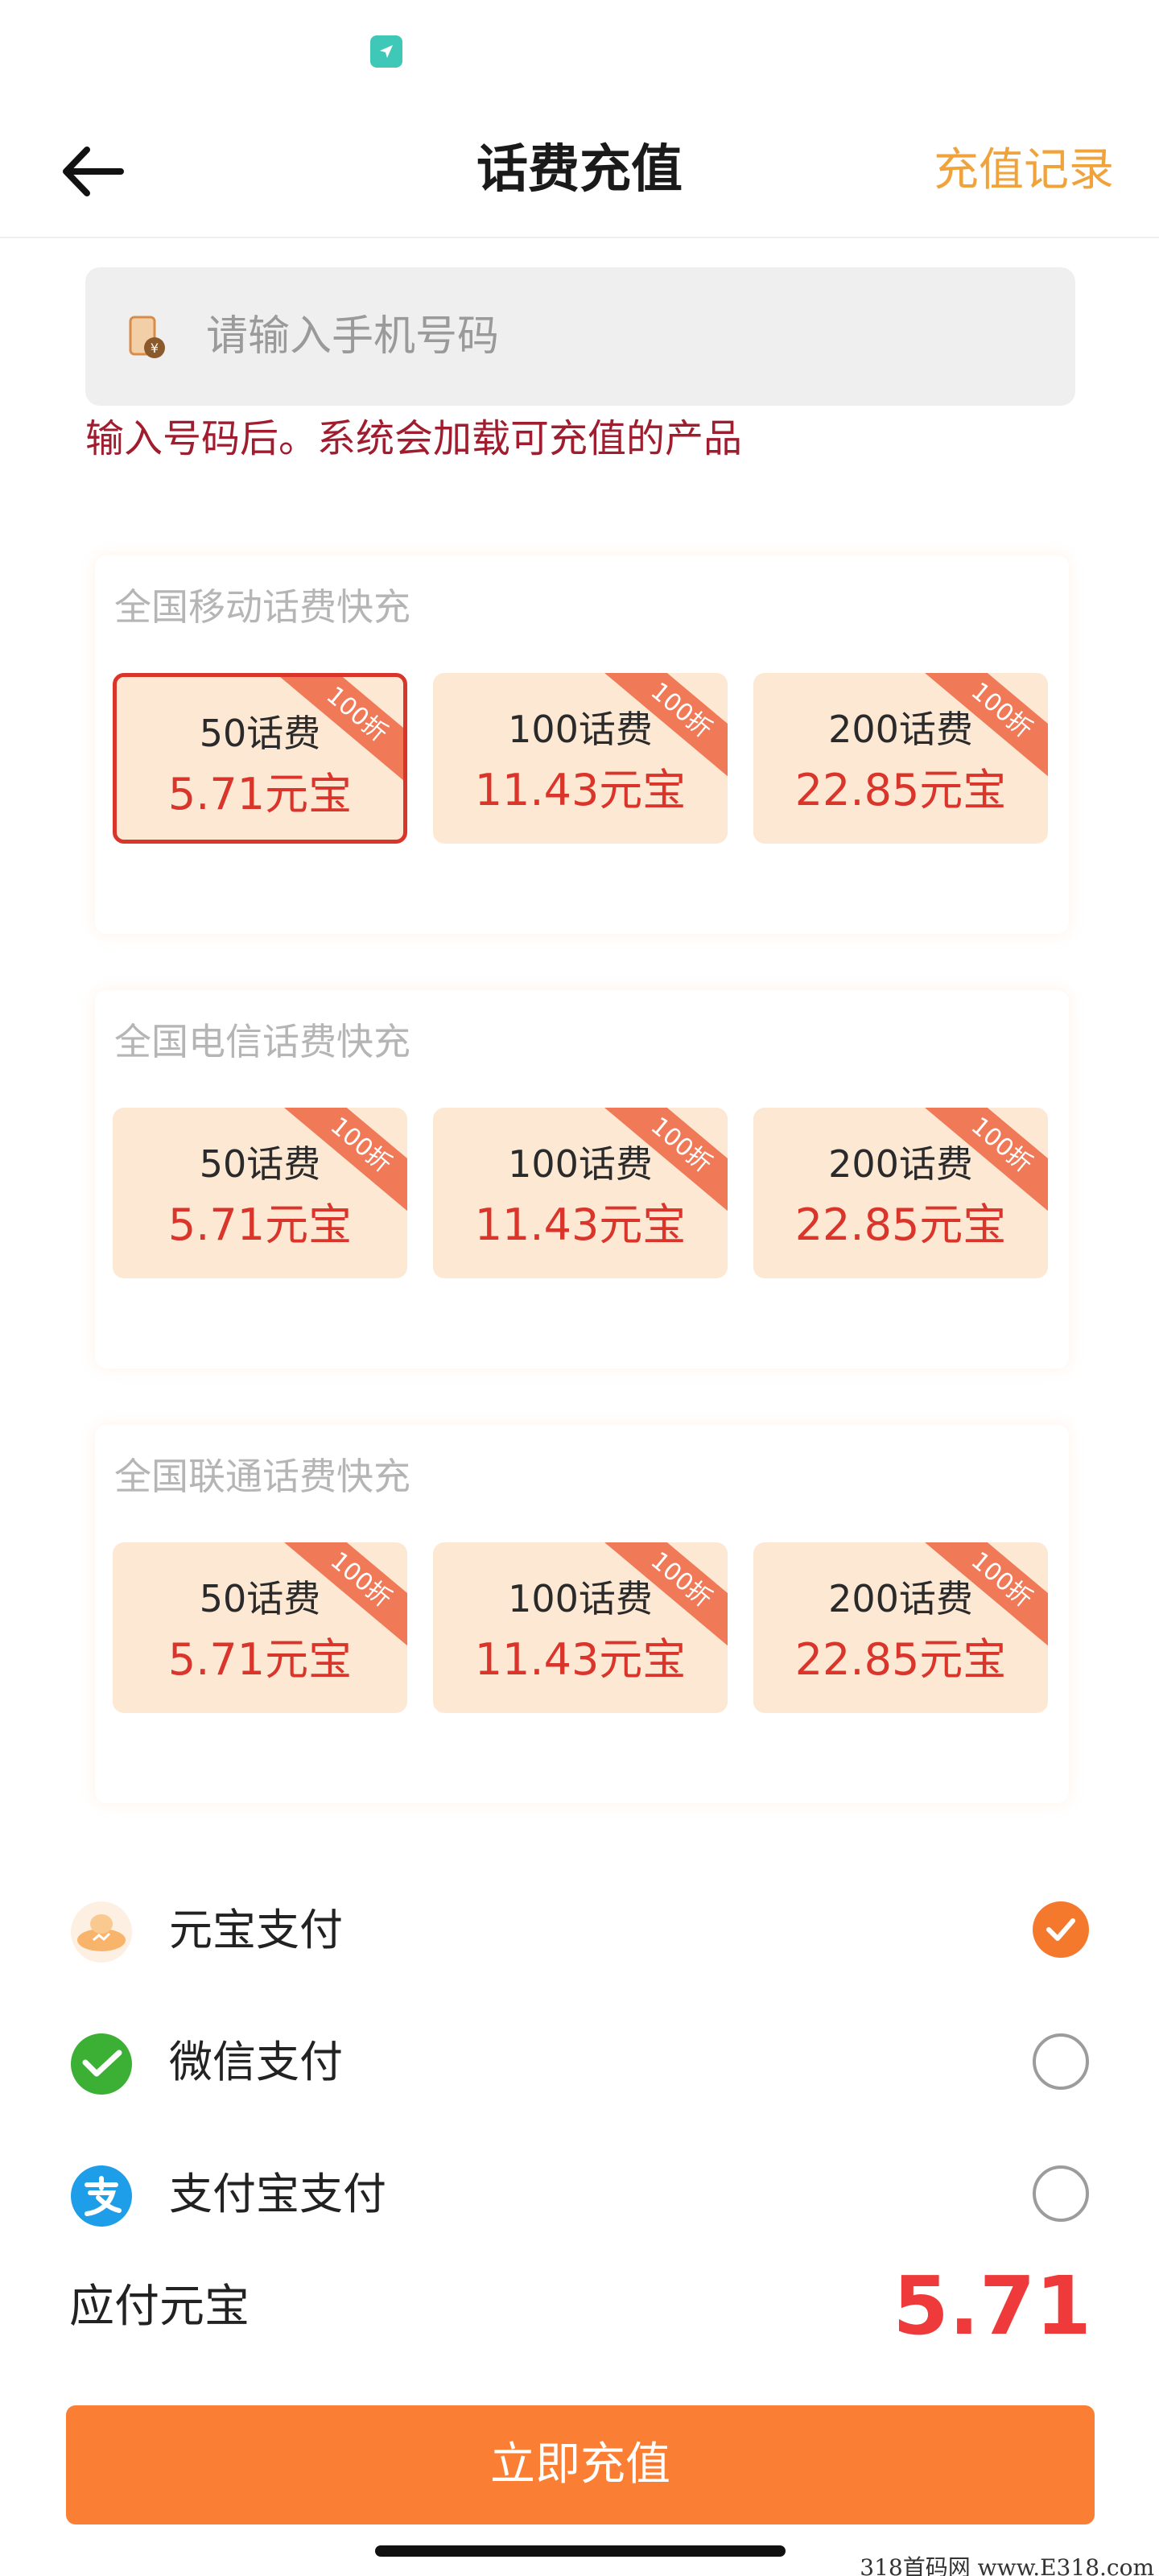  Describe the element at coordinates (101, 1932) in the screenshot. I see `yuanbao-icon` at that location.